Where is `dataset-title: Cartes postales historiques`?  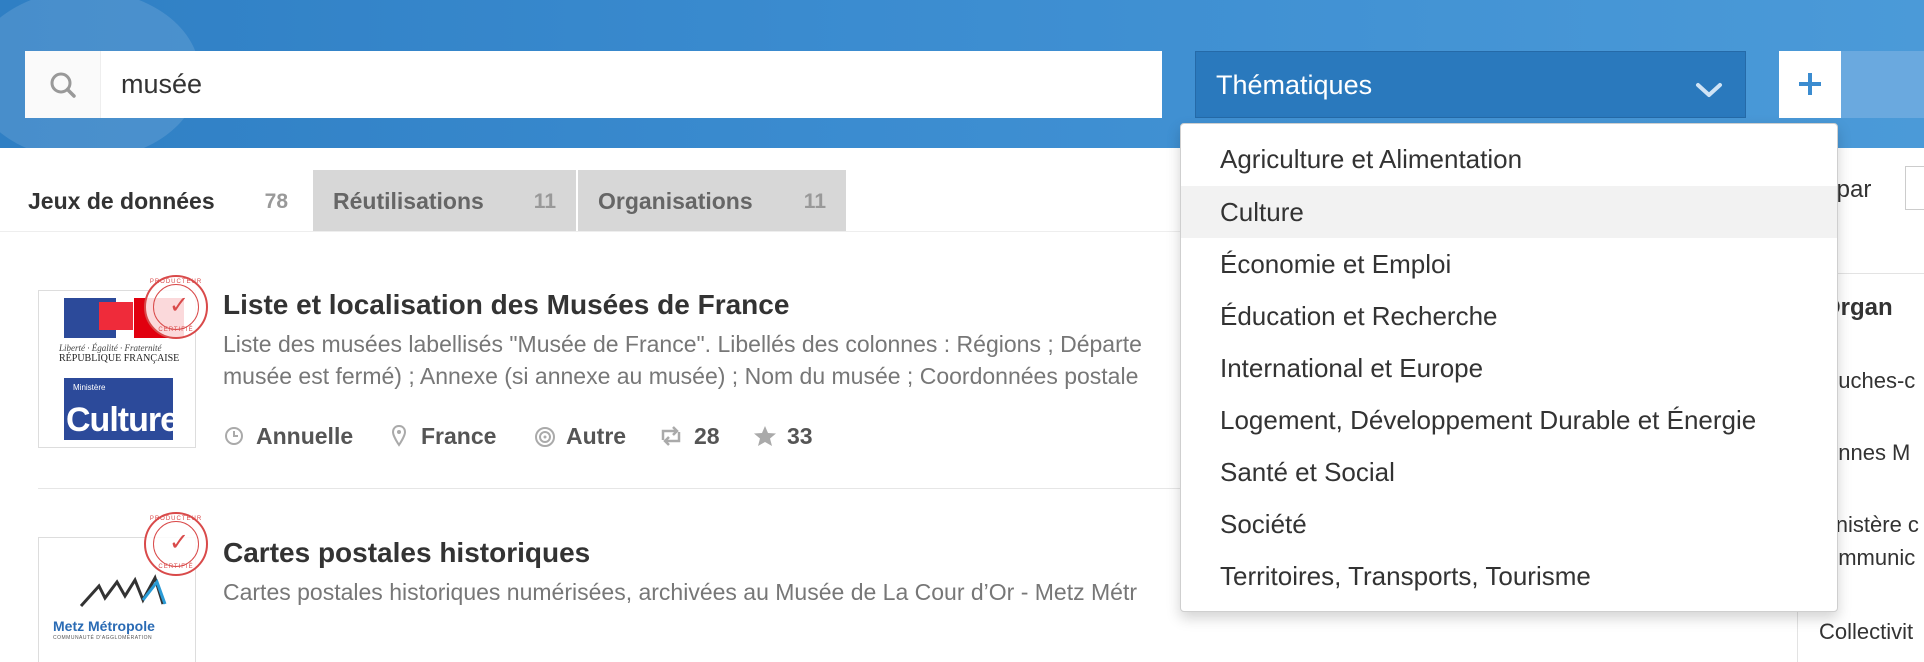
dataset-title: Cartes postales historiques is located at coordinates (406, 553).